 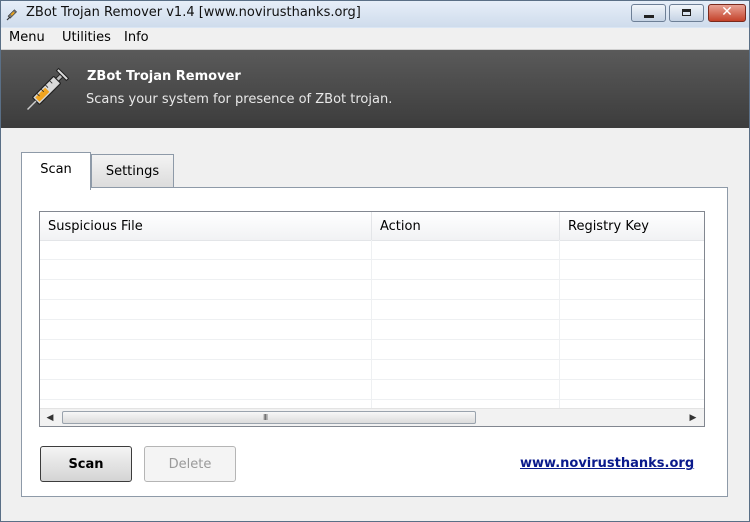 I want to click on menu-item-info: Info, so click(x=136, y=37).